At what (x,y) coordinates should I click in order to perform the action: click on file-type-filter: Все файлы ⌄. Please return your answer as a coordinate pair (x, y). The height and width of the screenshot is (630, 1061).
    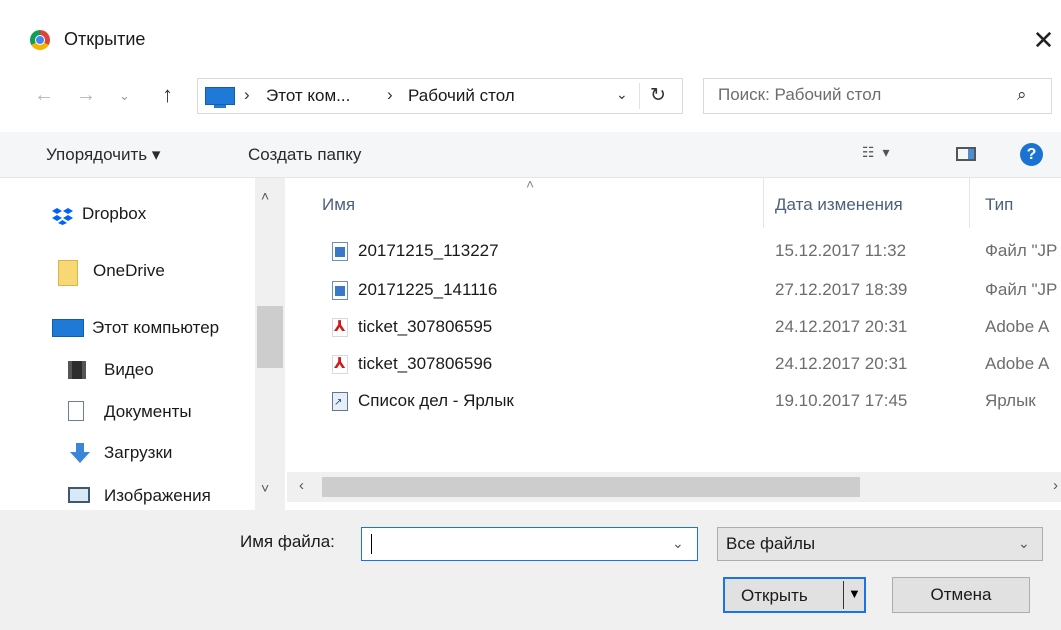
    Looking at the image, I should click on (880, 544).